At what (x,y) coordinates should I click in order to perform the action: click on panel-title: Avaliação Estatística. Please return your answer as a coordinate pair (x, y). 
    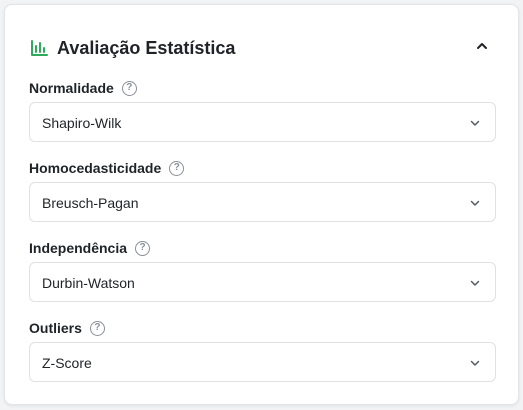
    Looking at the image, I should click on (146, 48).